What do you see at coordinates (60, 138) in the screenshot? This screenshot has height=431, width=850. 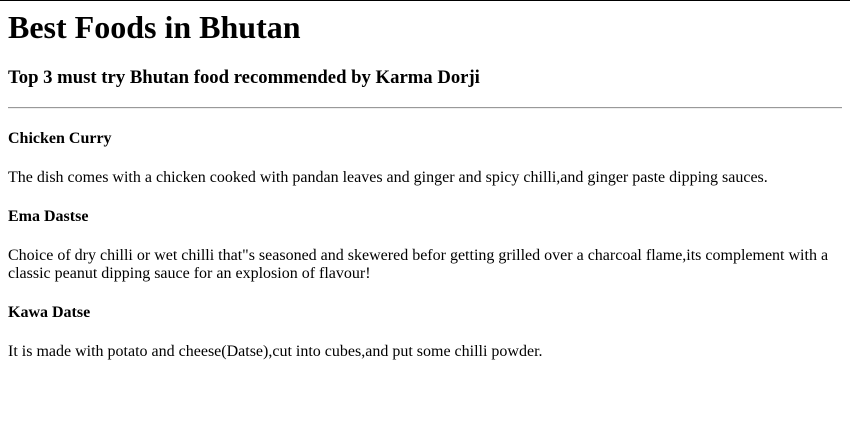 I see `food-name: Chicken Curry` at bounding box center [60, 138].